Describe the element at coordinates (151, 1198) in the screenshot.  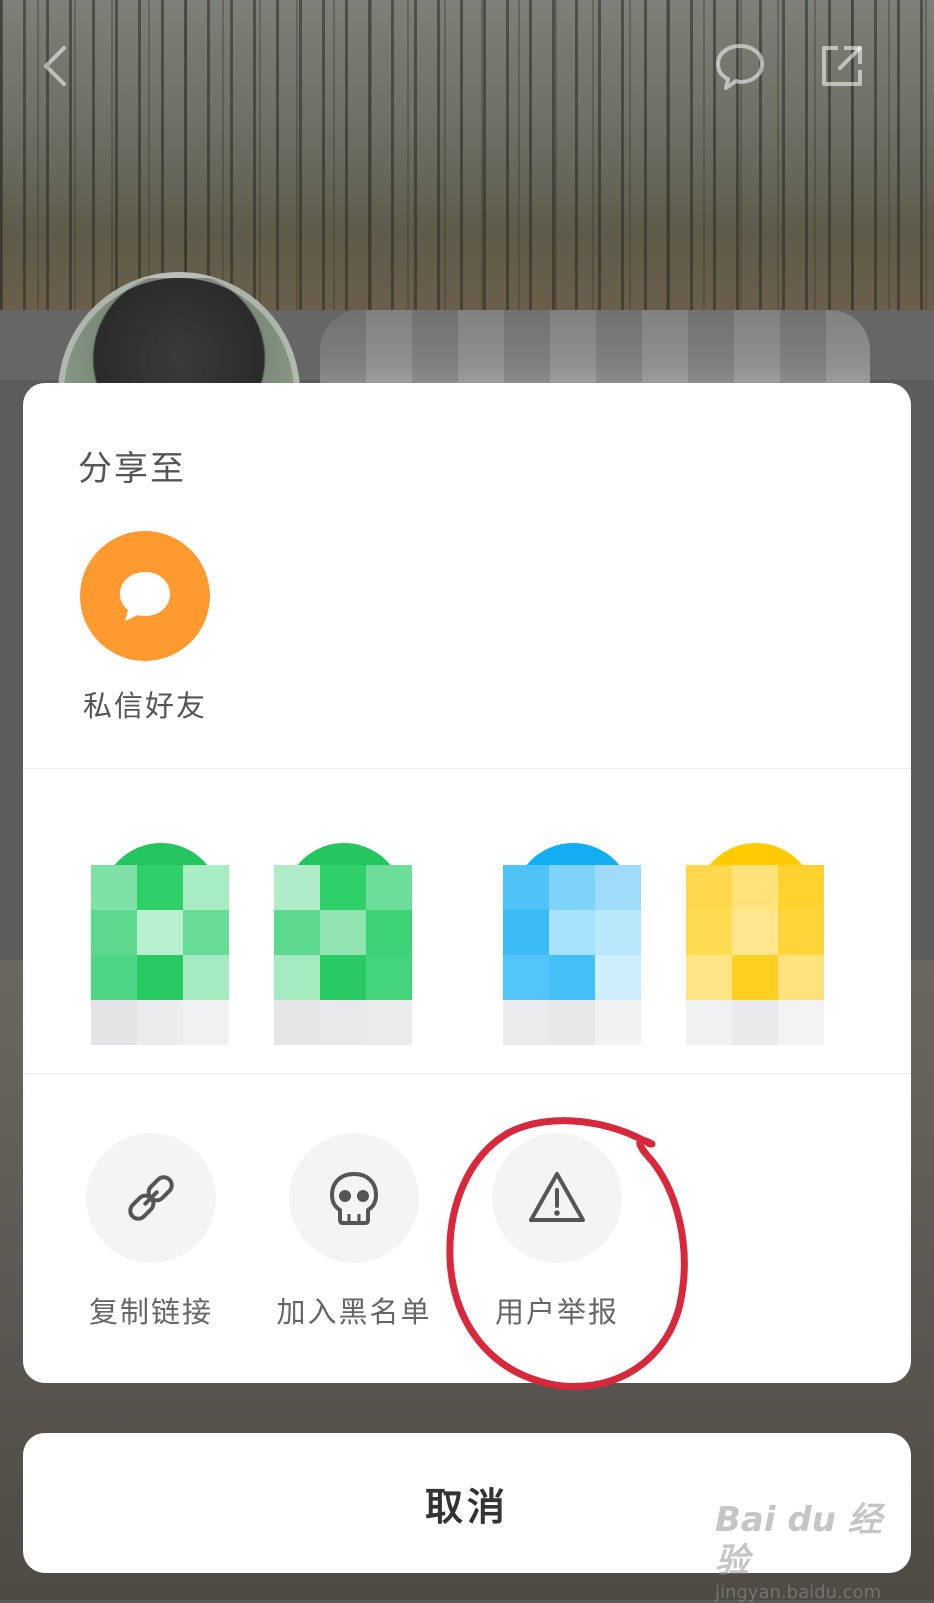
I see `link-icon` at that location.